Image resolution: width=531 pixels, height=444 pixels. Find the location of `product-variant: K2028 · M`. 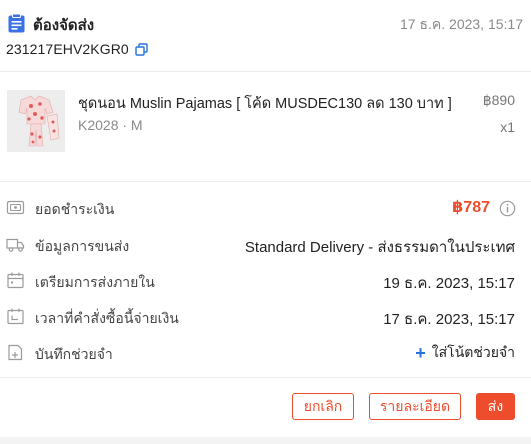

product-variant: K2028 · M is located at coordinates (110, 125).